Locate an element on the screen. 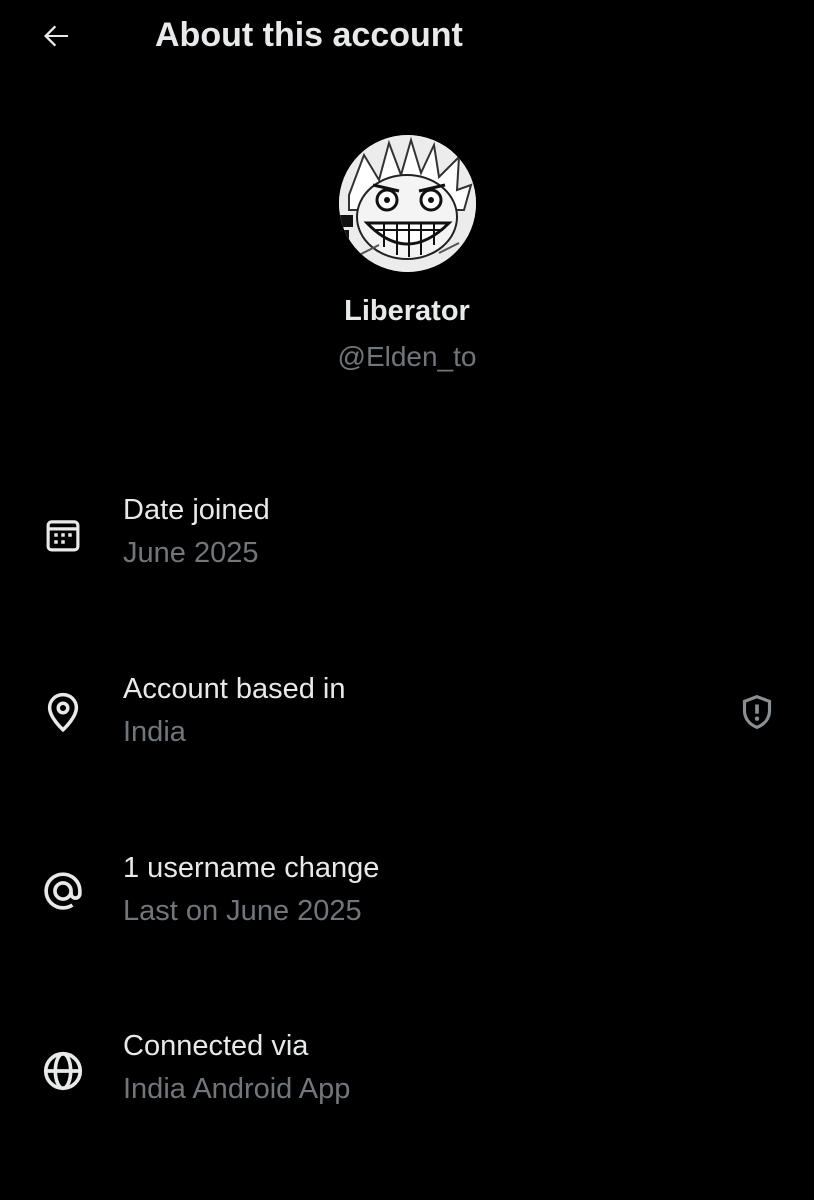 This screenshot has width=814, height=1200. avatar-illustration is located at coordinates (407, 203).